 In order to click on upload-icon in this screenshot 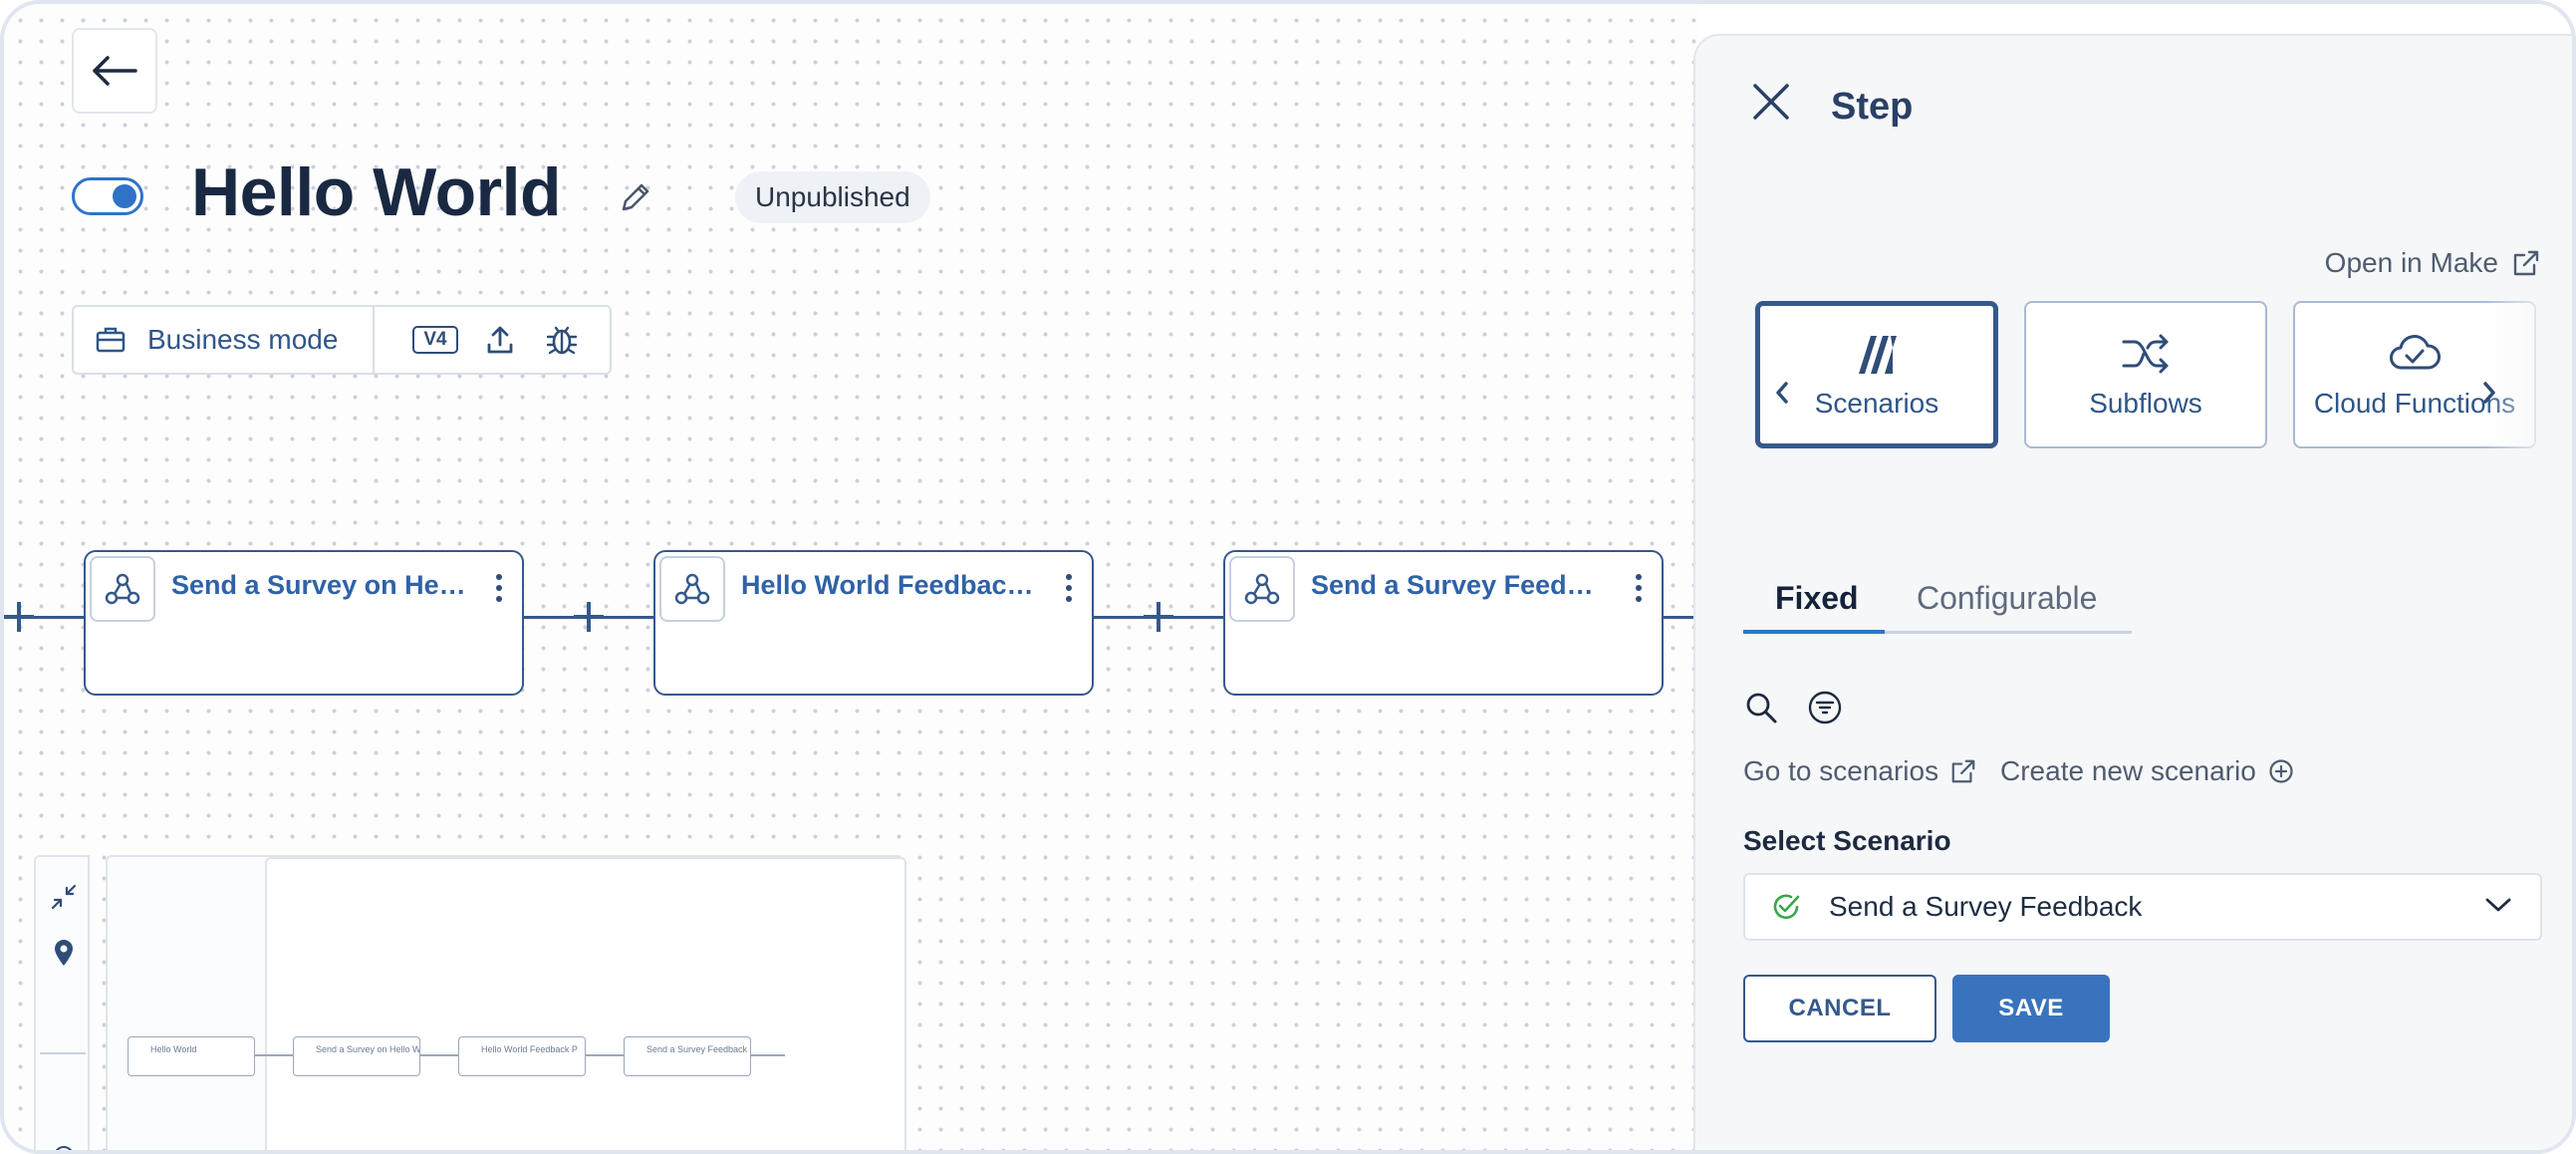, I will do `click(500, 340)`.